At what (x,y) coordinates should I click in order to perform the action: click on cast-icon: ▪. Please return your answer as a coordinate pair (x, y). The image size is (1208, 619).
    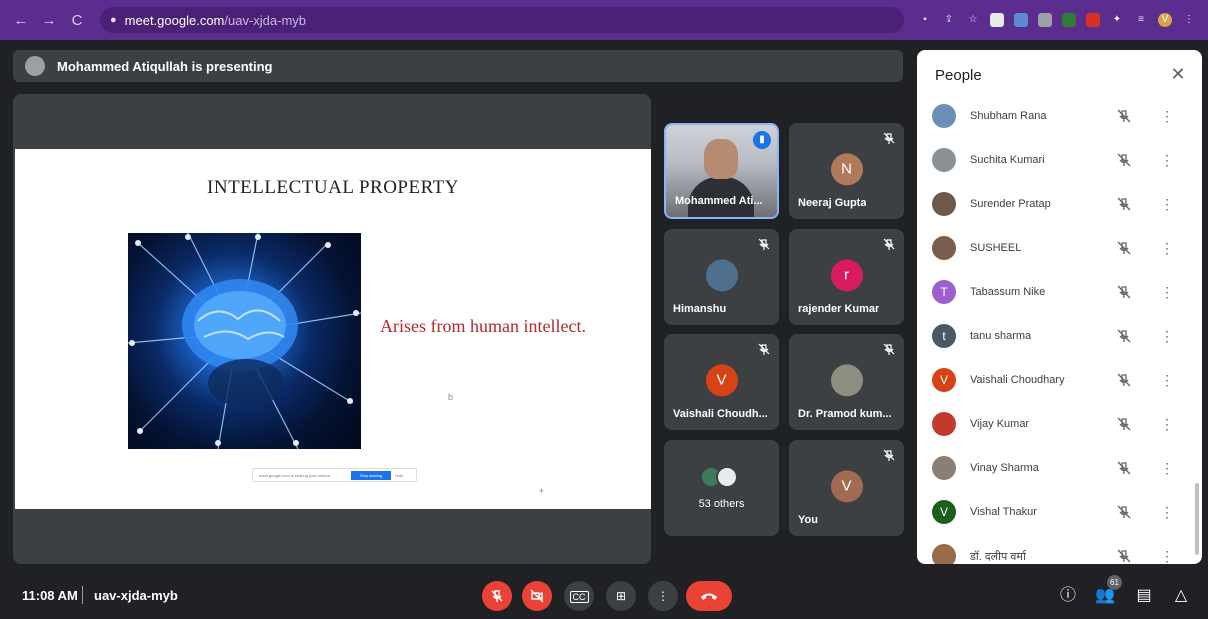
    Looking at the image, I should click on (925, 20).